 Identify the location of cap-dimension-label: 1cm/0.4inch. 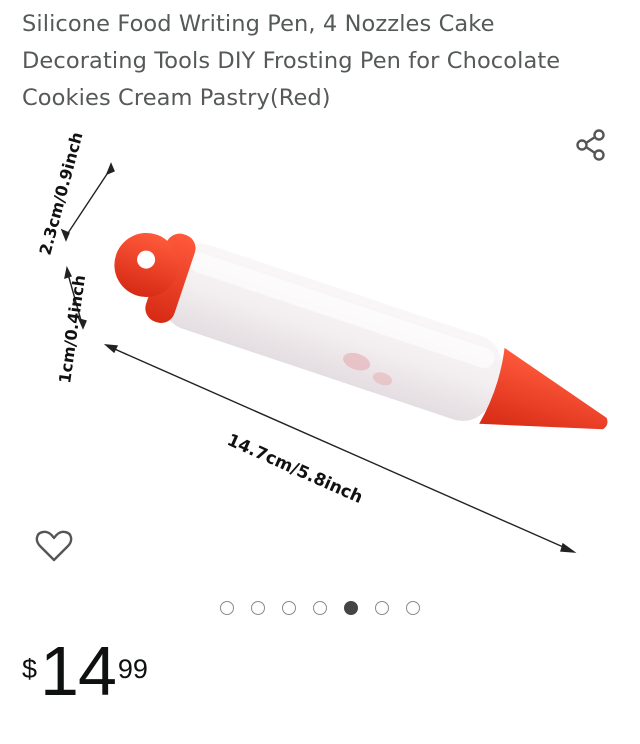
(72, 329).